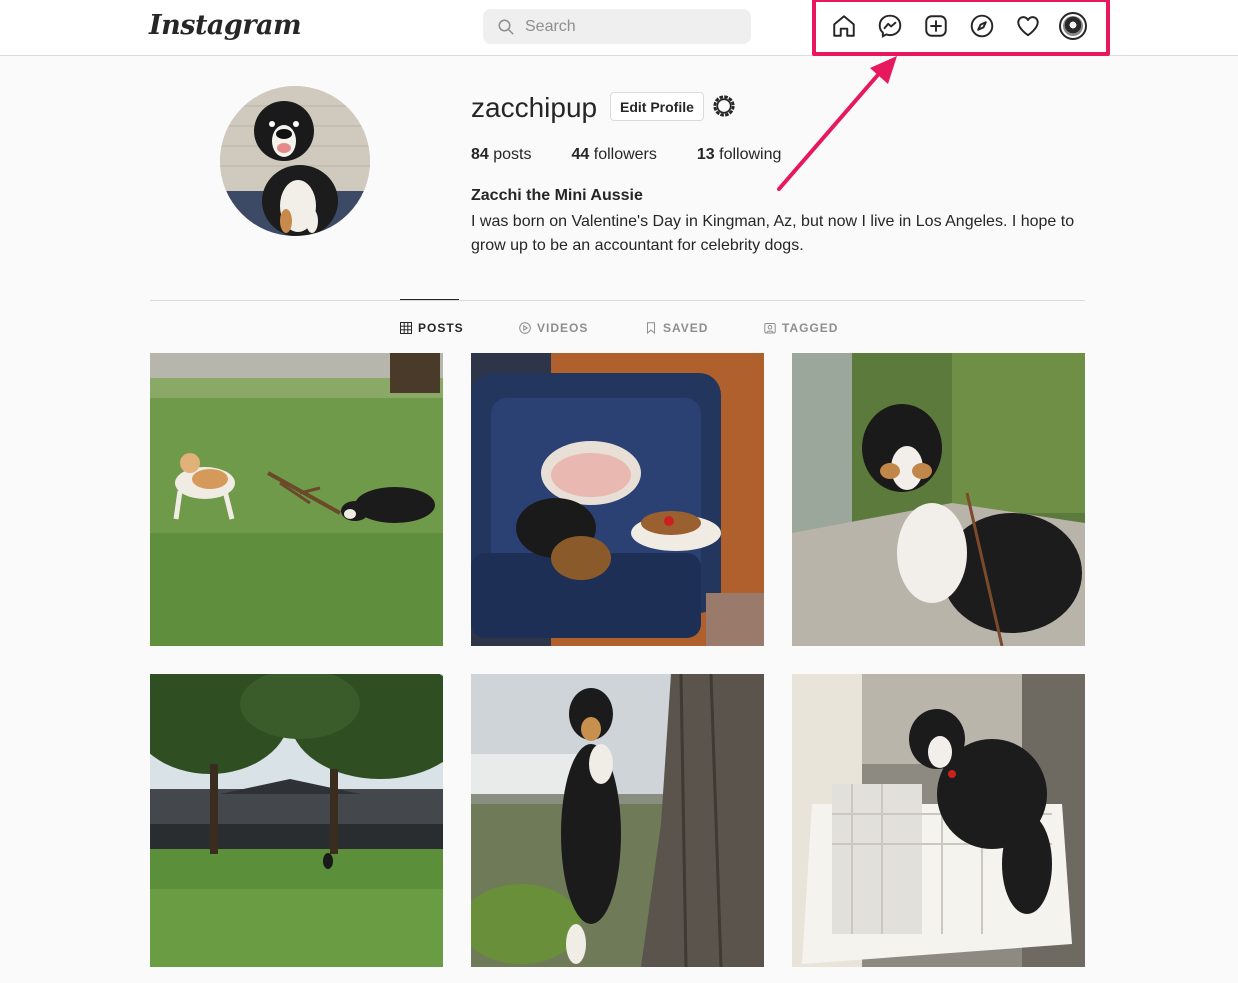  What do you see at coordinates (295, 161) in the screenshot?
I see `profile-picture` at bounding box center [295, 161].